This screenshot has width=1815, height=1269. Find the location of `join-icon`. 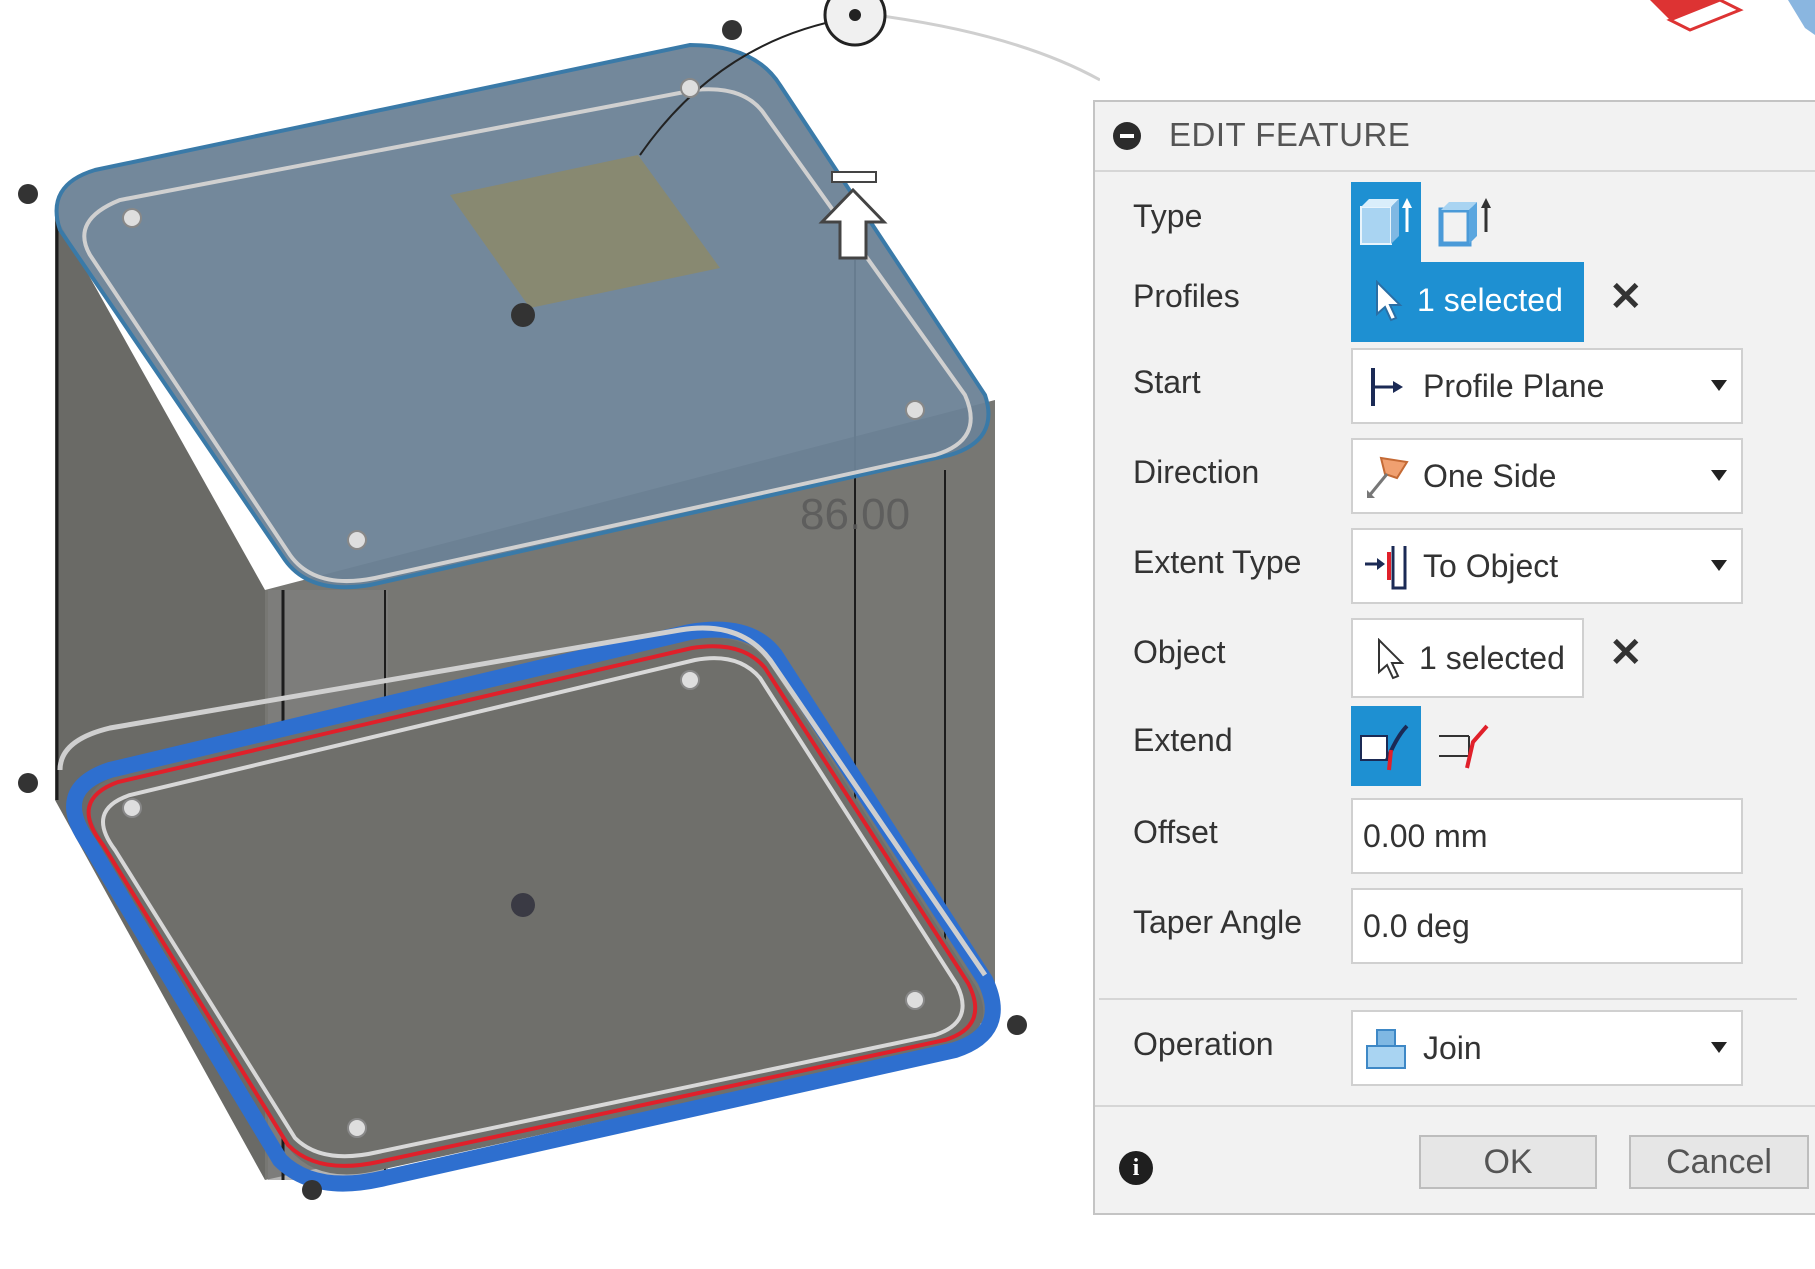

join-icon is located at coordinates (1386, 1049).